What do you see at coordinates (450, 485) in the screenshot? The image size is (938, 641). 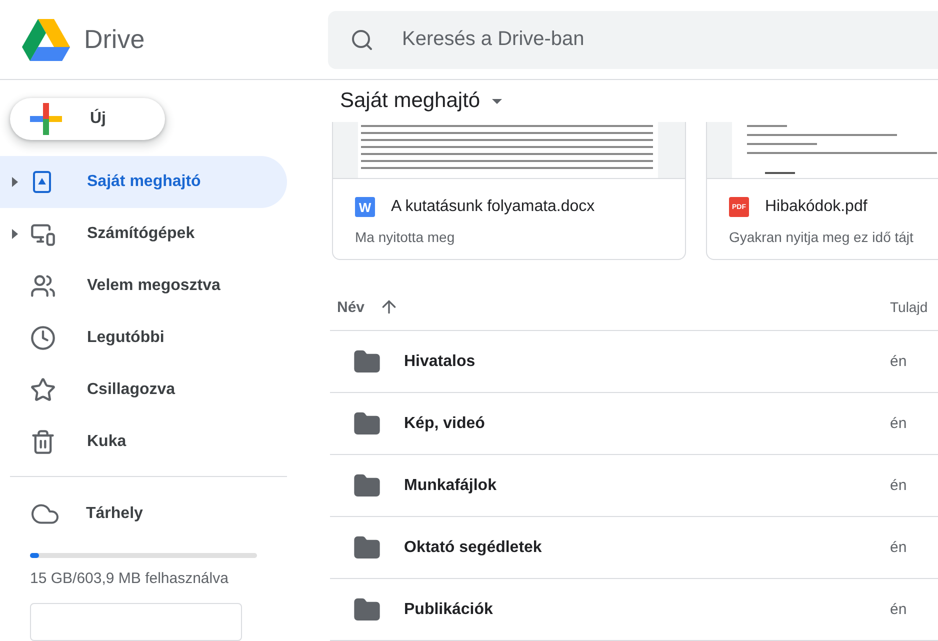 I see `folder-name: Munkafájlok` at bounding box center [450, 485].